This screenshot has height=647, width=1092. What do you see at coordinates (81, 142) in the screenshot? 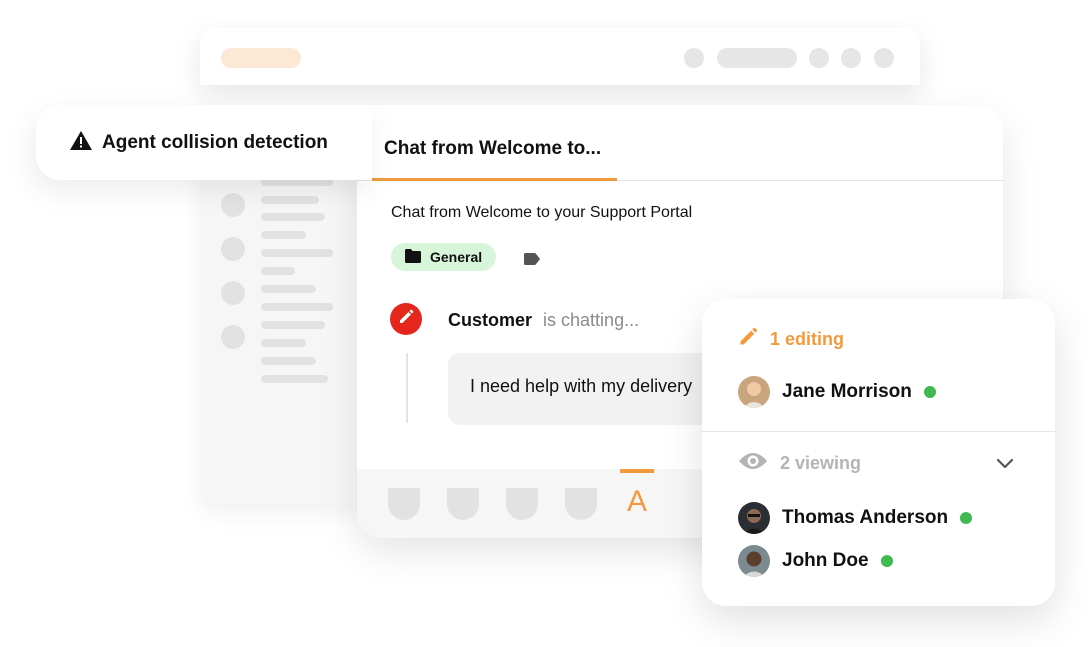
I see `warning-icon` at bounding box center [81, 142].